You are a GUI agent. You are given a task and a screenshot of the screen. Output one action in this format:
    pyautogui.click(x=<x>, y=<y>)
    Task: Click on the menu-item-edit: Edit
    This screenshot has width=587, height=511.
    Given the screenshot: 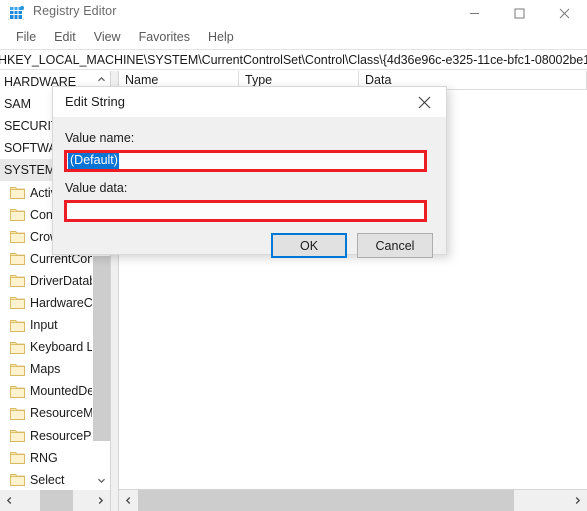 What is the action you would take?
    pyautogui.click(x=65, y=37)
    